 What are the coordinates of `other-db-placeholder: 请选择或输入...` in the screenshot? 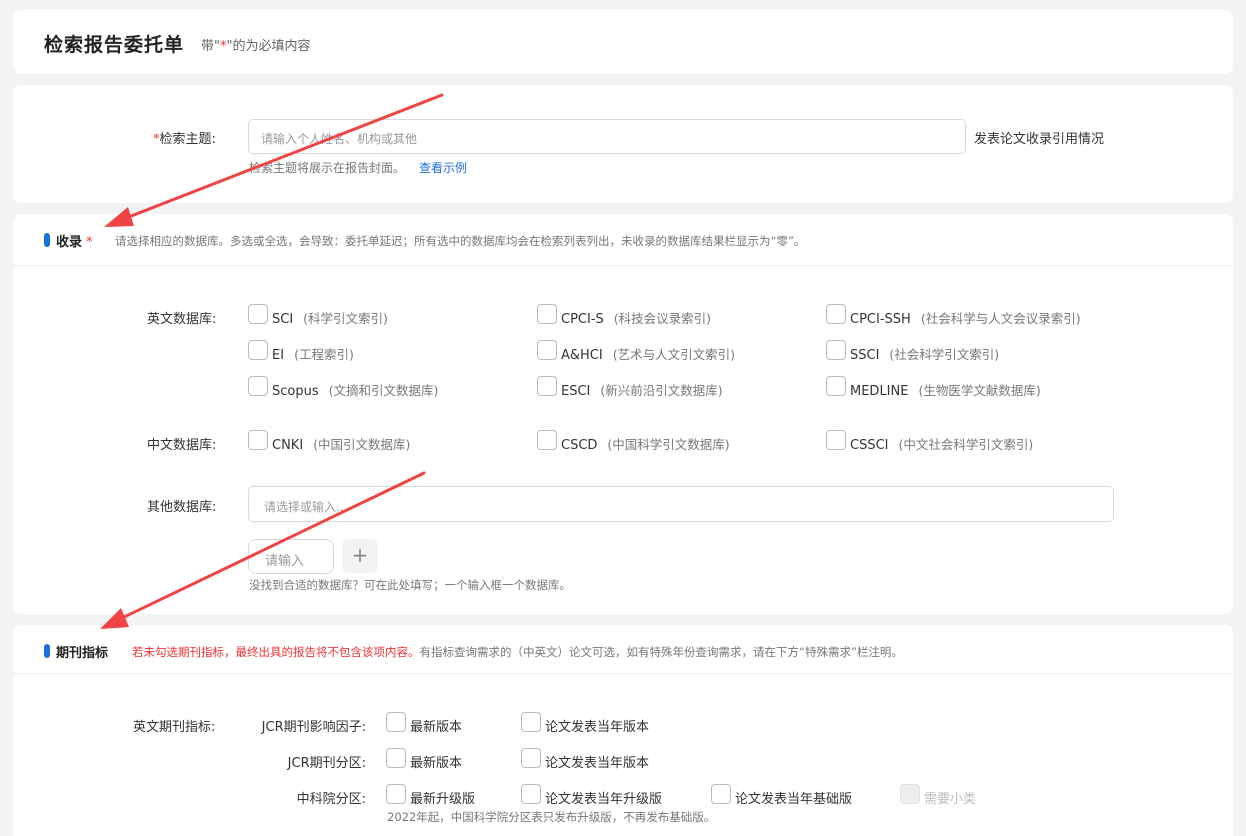 It's located at (306, 507).